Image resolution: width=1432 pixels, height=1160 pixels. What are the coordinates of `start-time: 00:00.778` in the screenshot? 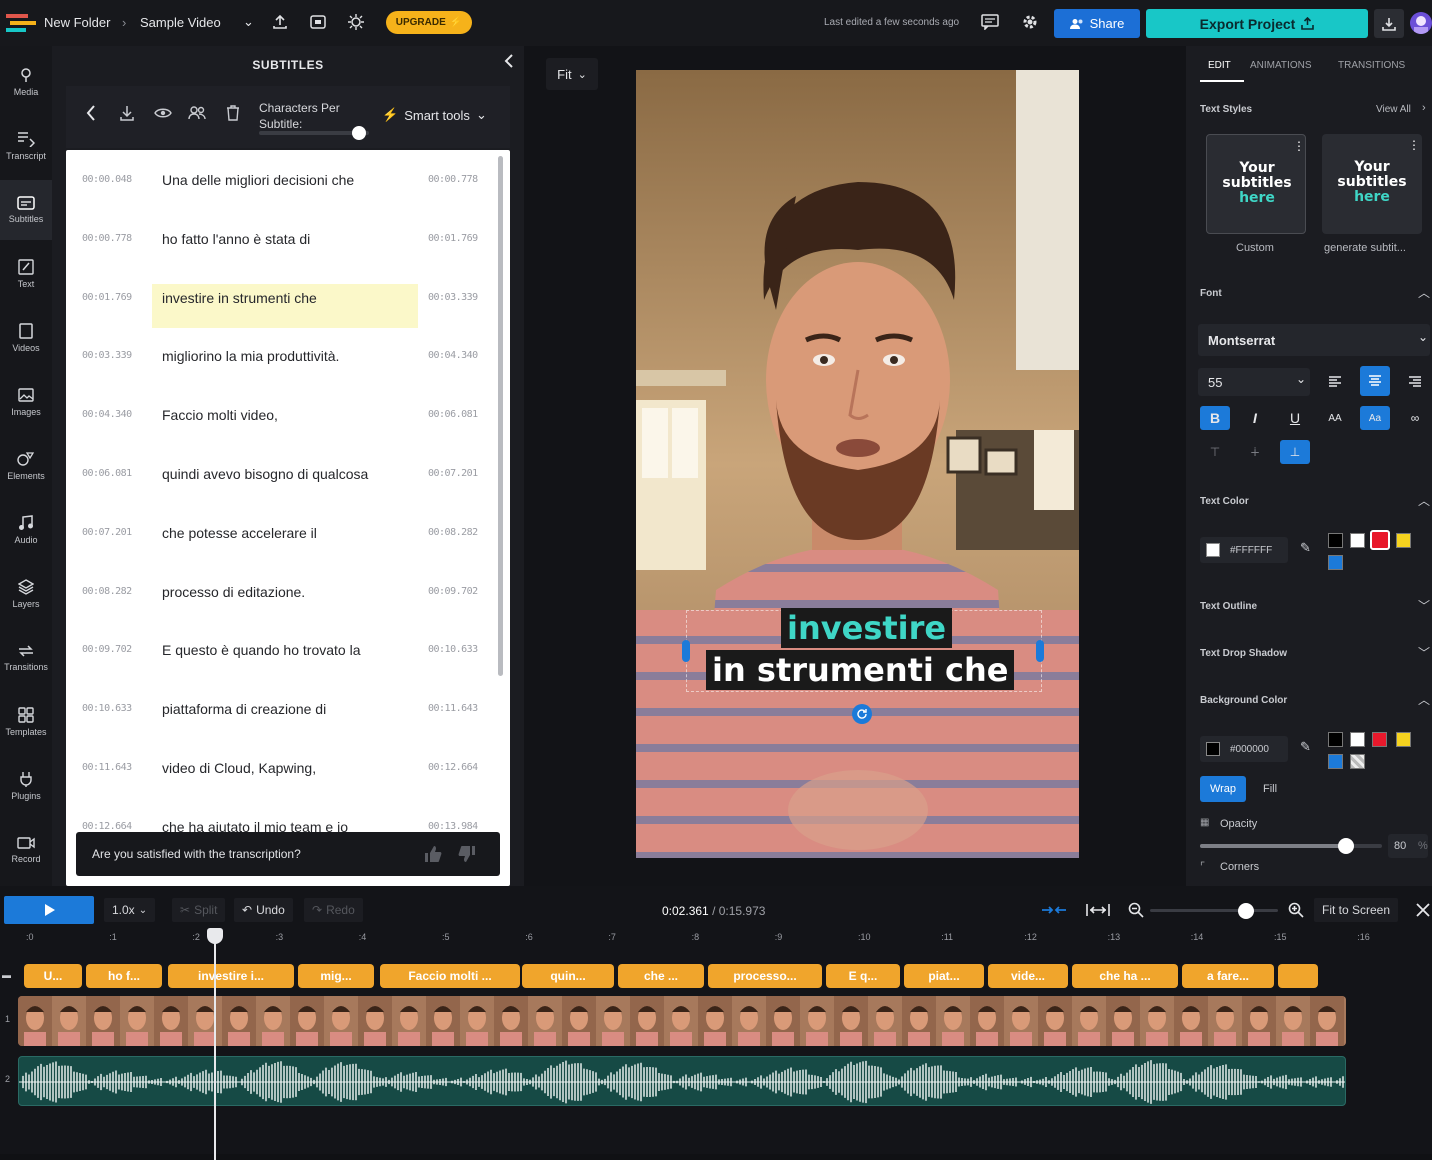 It's located at (107, 238).